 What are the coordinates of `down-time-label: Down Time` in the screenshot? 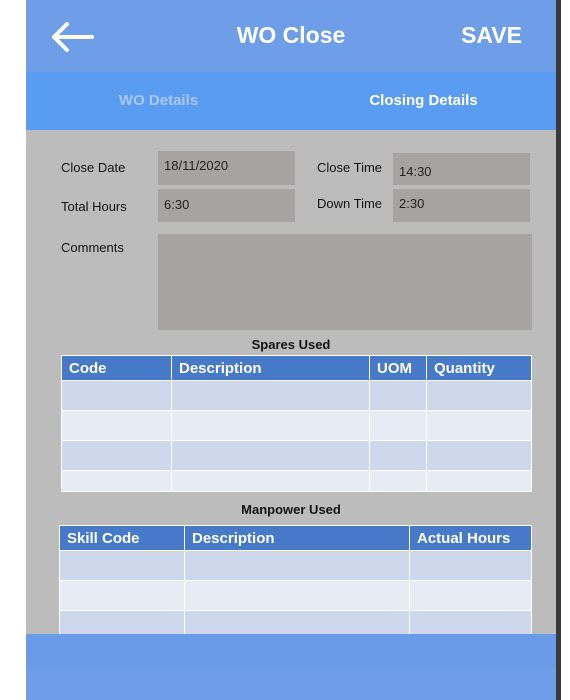 It's located at (350, 203).